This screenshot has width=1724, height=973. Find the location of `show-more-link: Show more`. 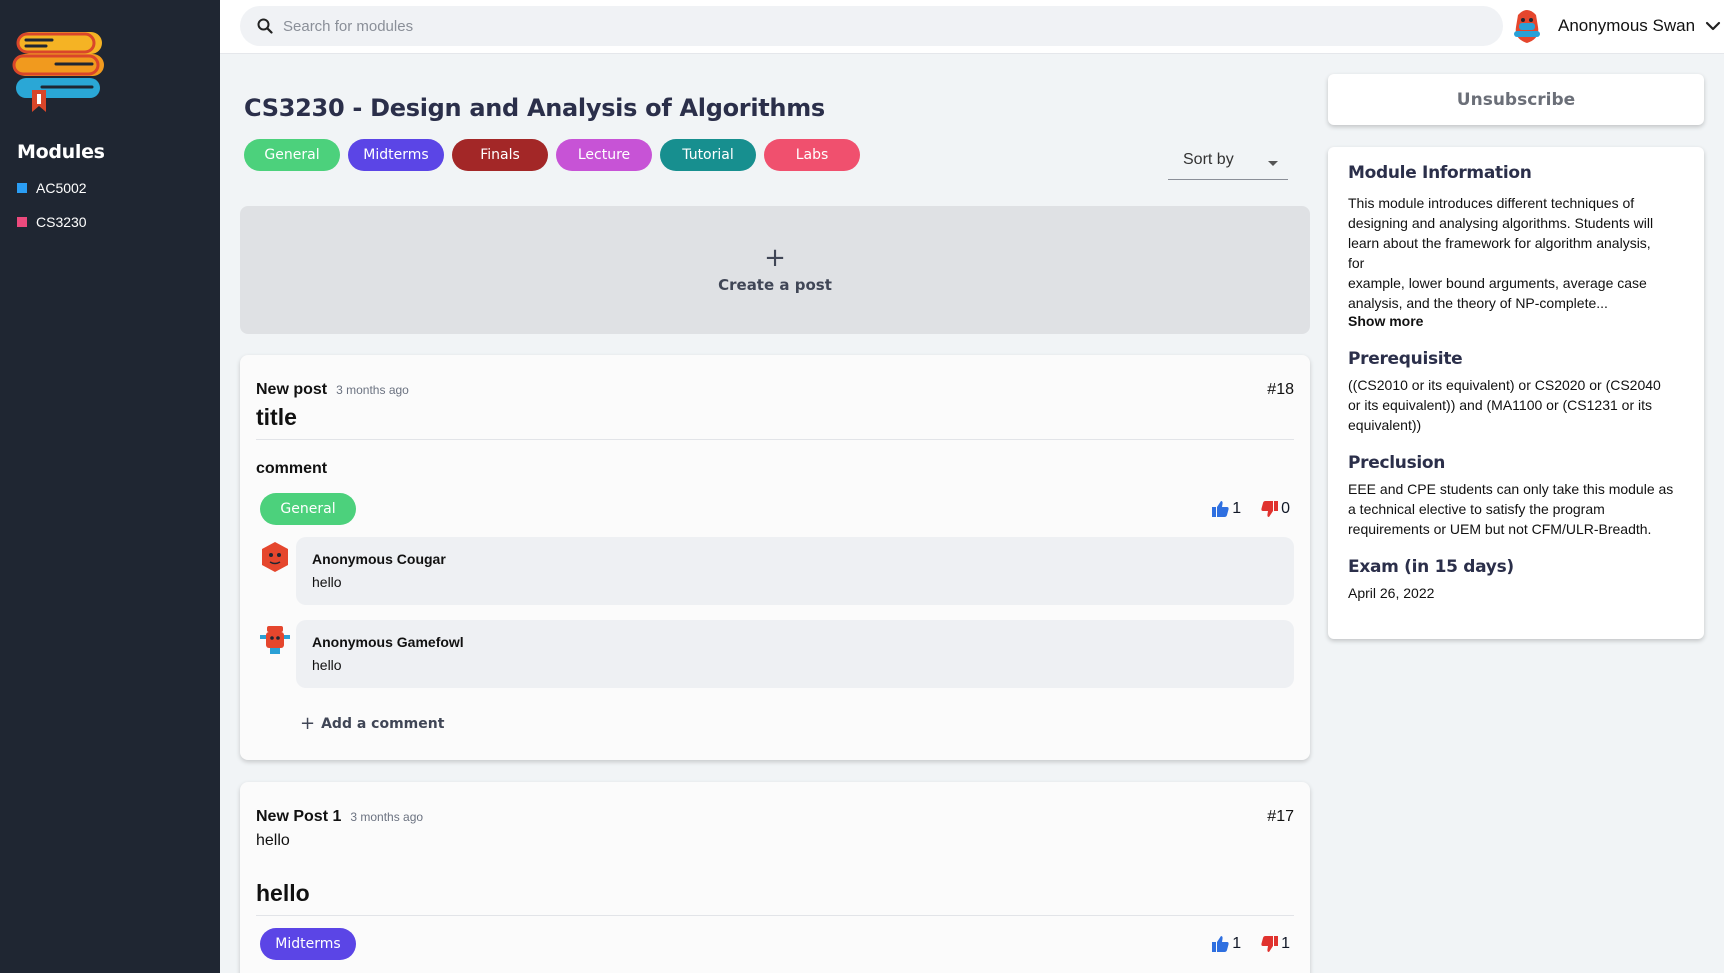

show-more-link: Show more is located at coordinates (1516, 321).